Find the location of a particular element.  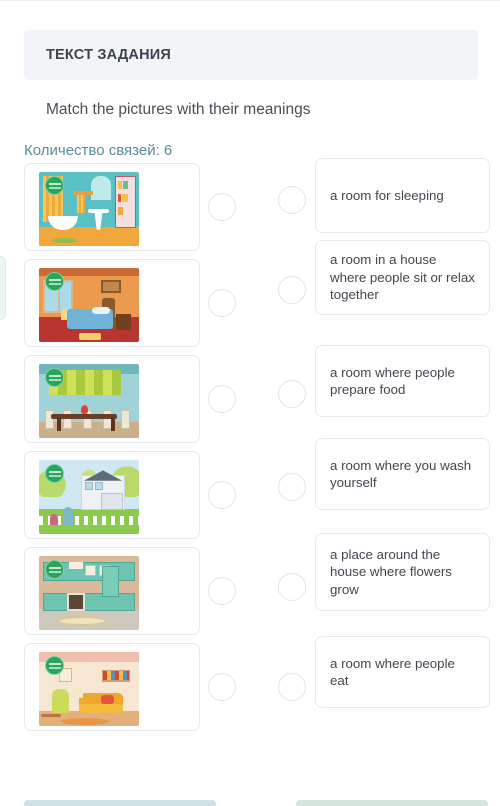

definition-card: a room for sleeping is located at coordinates (402, 195).